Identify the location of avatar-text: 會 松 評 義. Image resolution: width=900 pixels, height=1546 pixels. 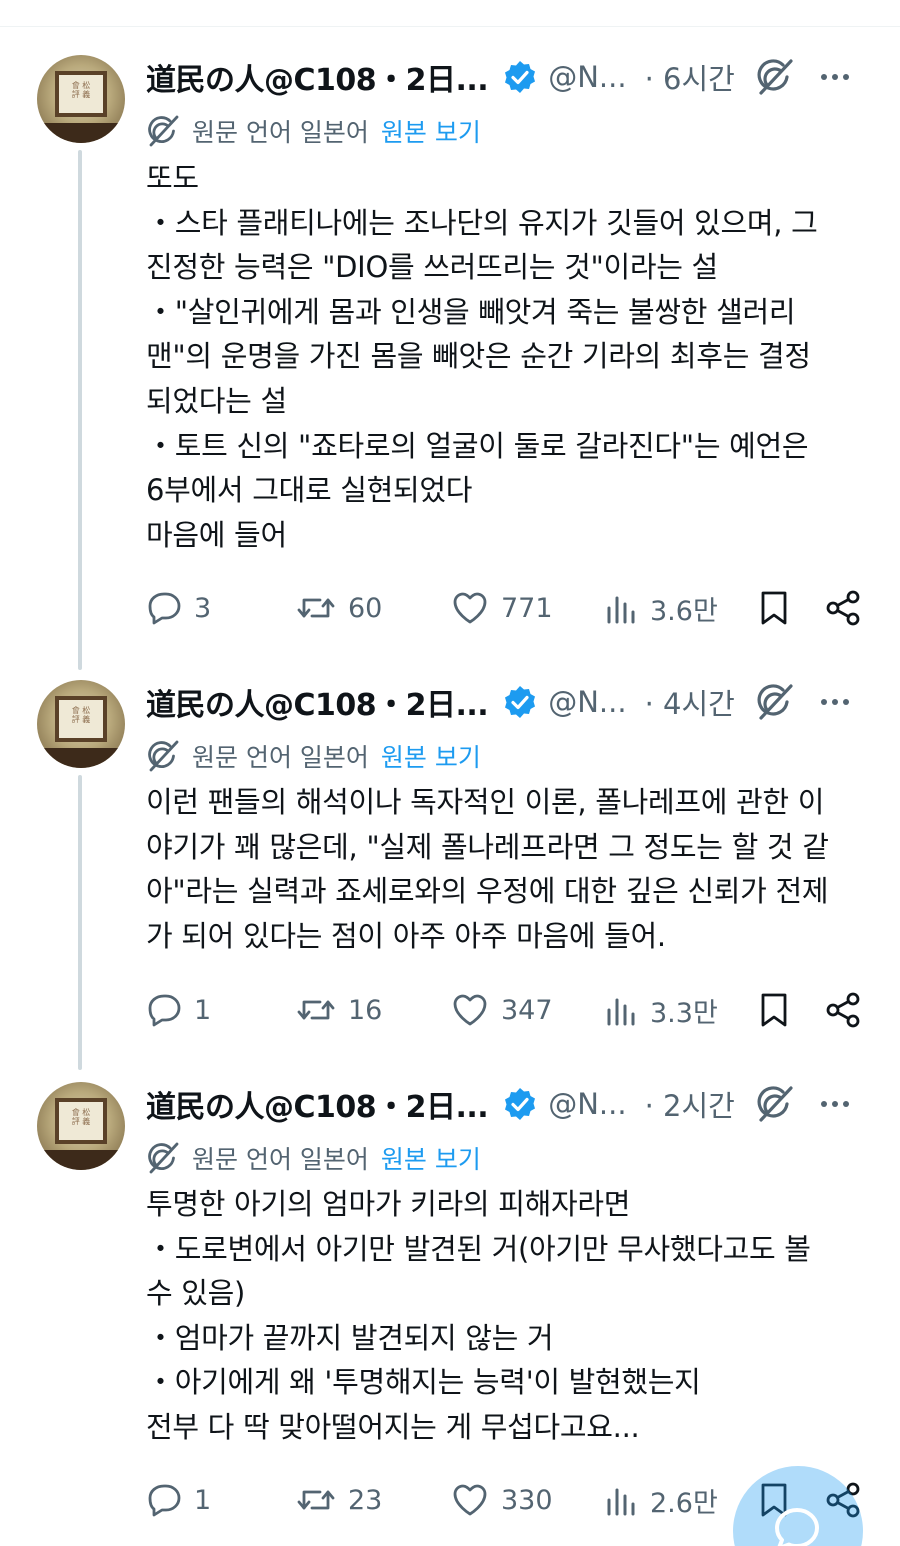
(81, 90).